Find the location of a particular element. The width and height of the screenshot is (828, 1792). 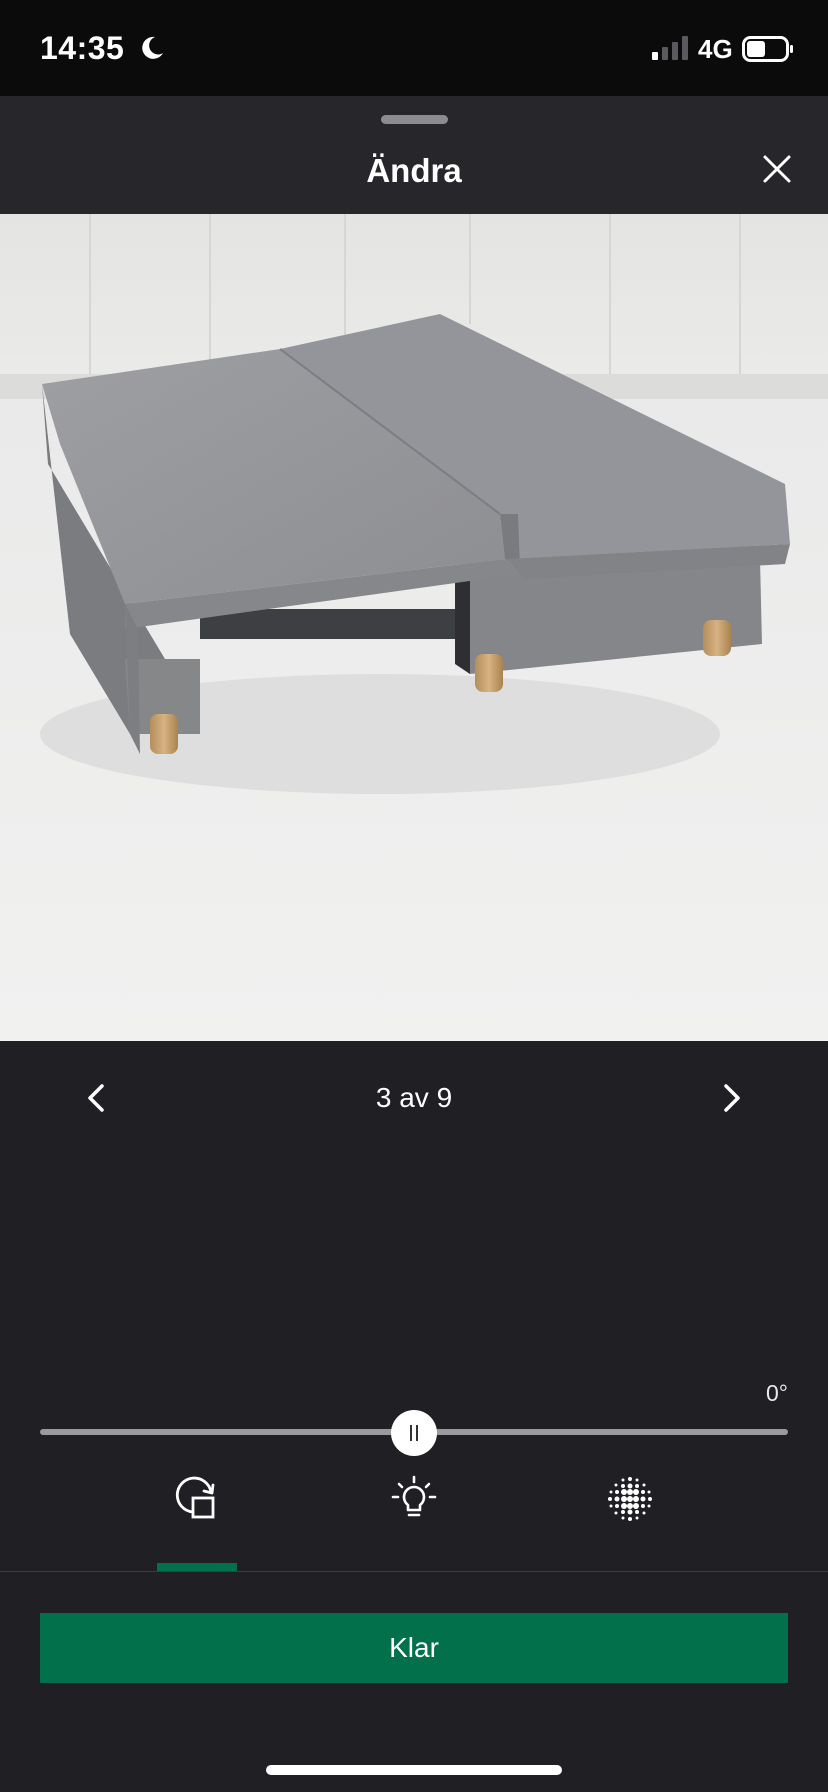

done-button: Klar is located at coordinates (414, 1648).